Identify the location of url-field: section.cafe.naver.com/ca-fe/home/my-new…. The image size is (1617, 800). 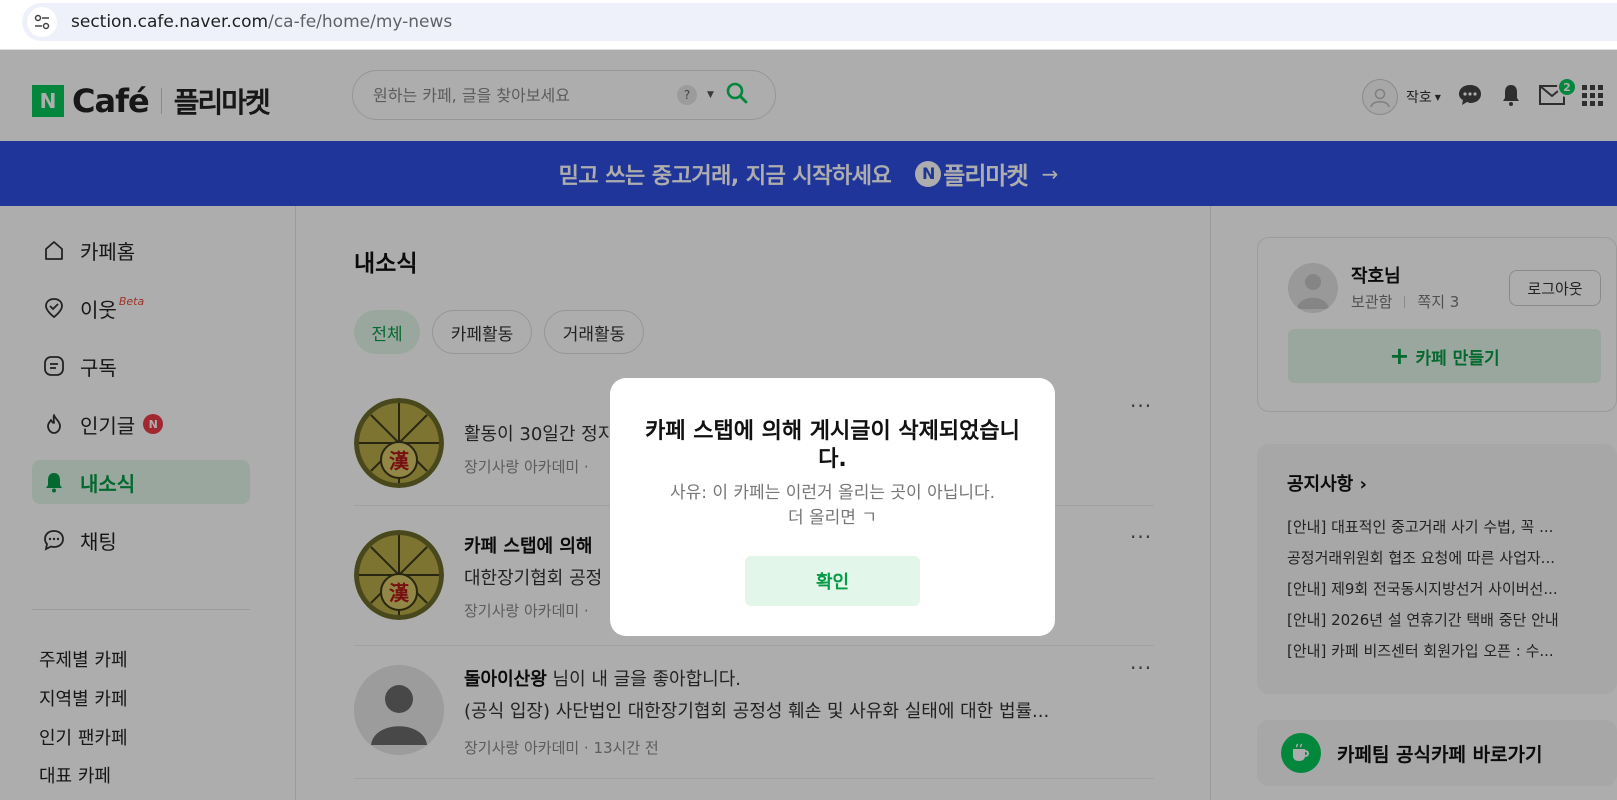
(819, 22).